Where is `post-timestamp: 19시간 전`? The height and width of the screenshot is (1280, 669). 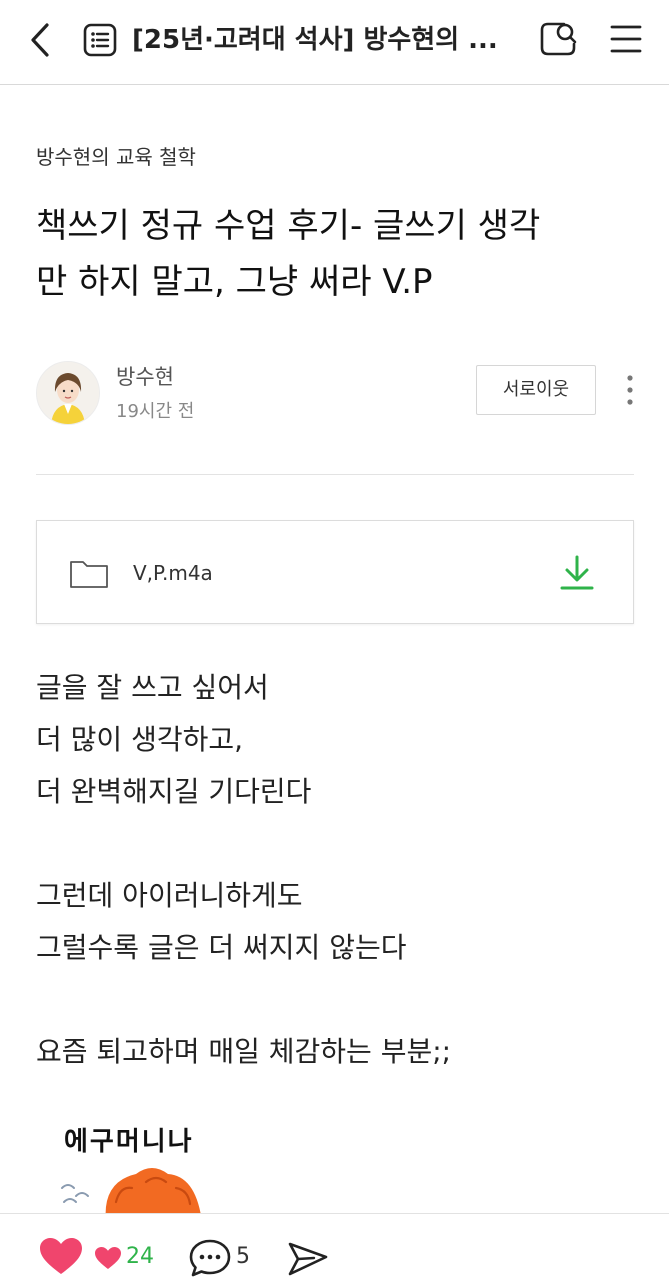
post-timestamp: 19시간 전 is located at coordinates (155, 411).